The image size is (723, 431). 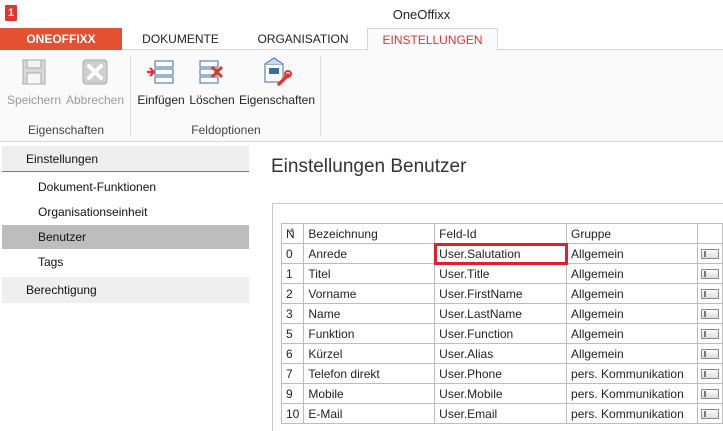 I want to click on sidebar-item-dokument-funktionen: Dokument-Funktionen, so click(x=125, y=187).